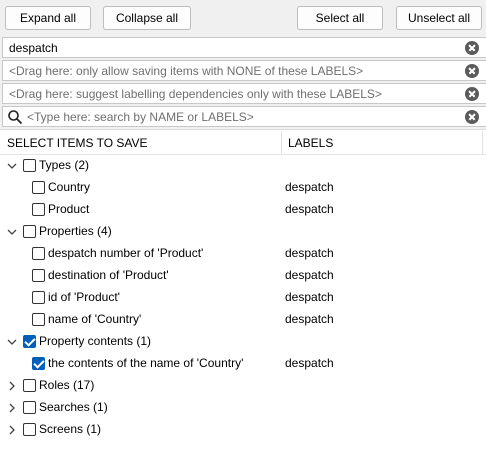 This screenshot has width=486, height=467. What do you see at coordinates (243, 166) in the screenshot?
I see `tree-group-row: Types (2)` at bounding box center [243, 166].